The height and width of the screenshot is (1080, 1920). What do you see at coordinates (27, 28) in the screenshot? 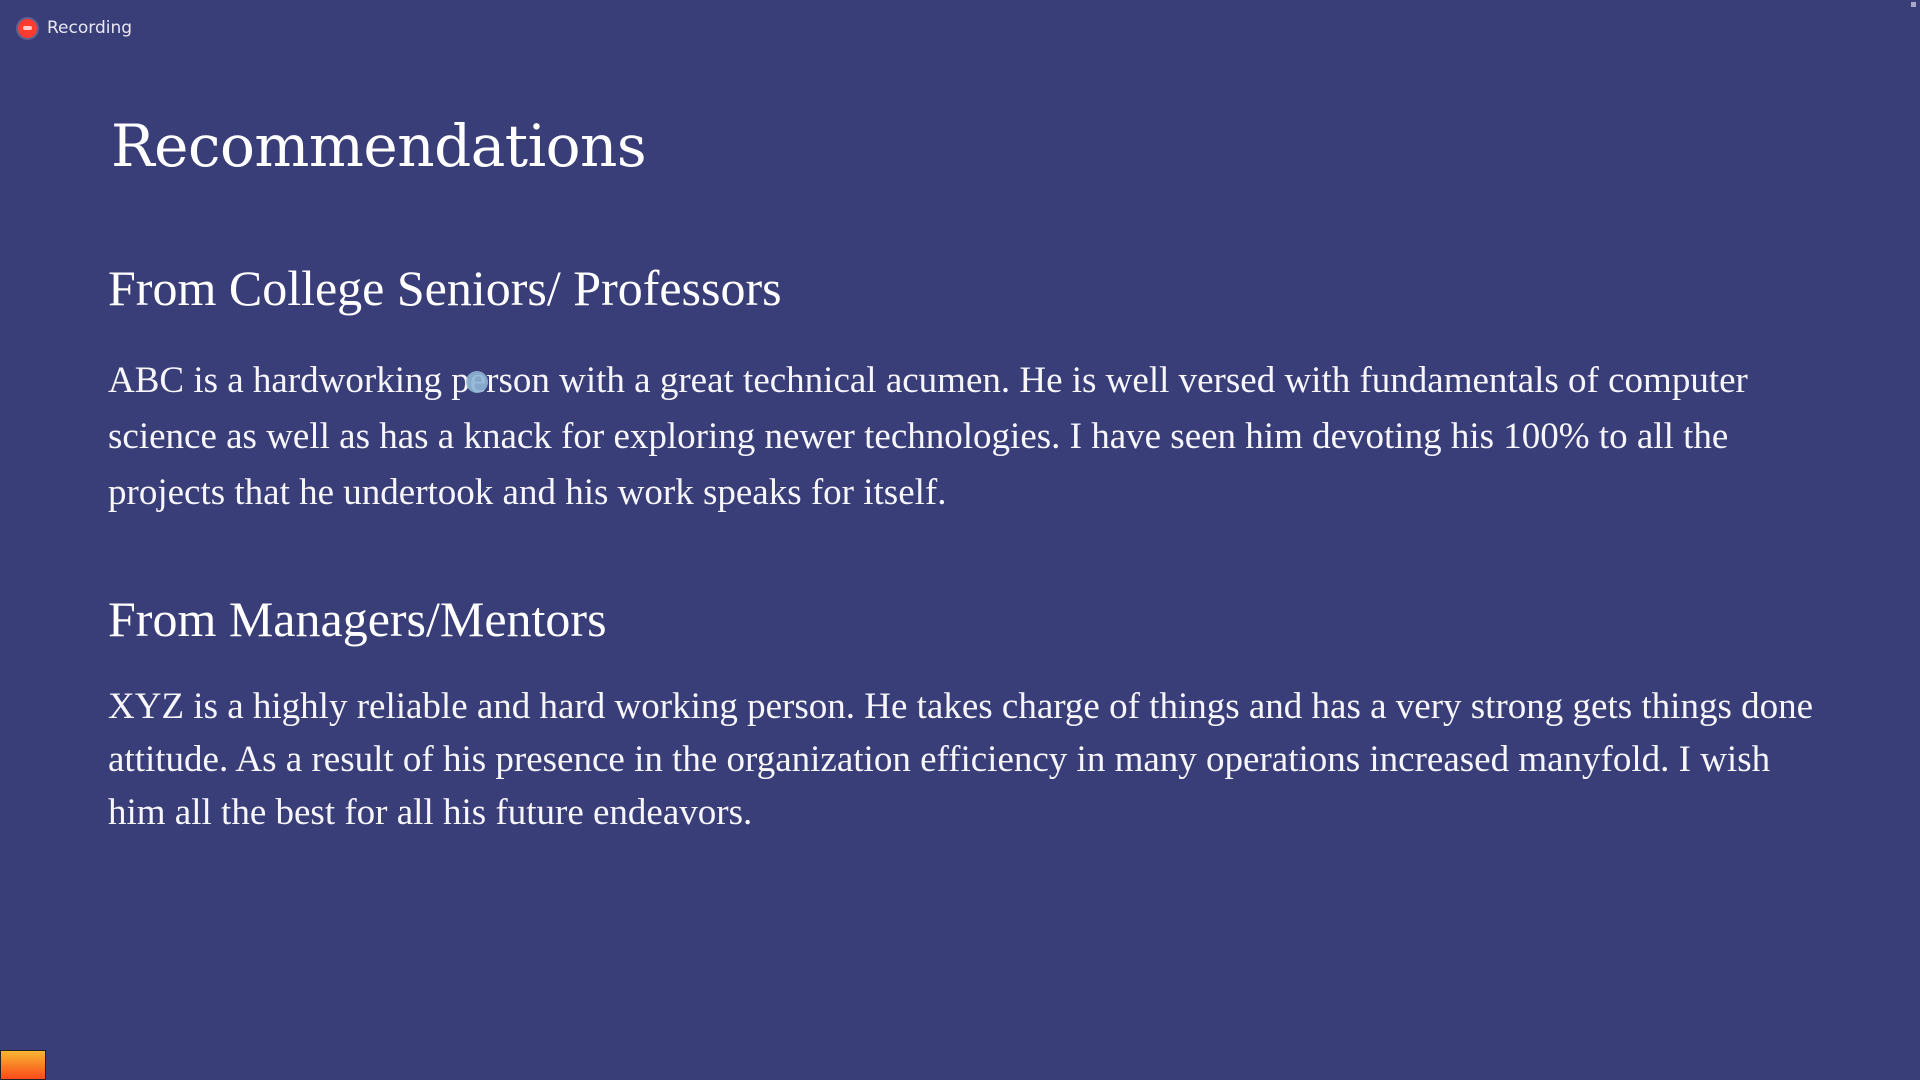
I see `record-icon` at bounding box center [27, 28].